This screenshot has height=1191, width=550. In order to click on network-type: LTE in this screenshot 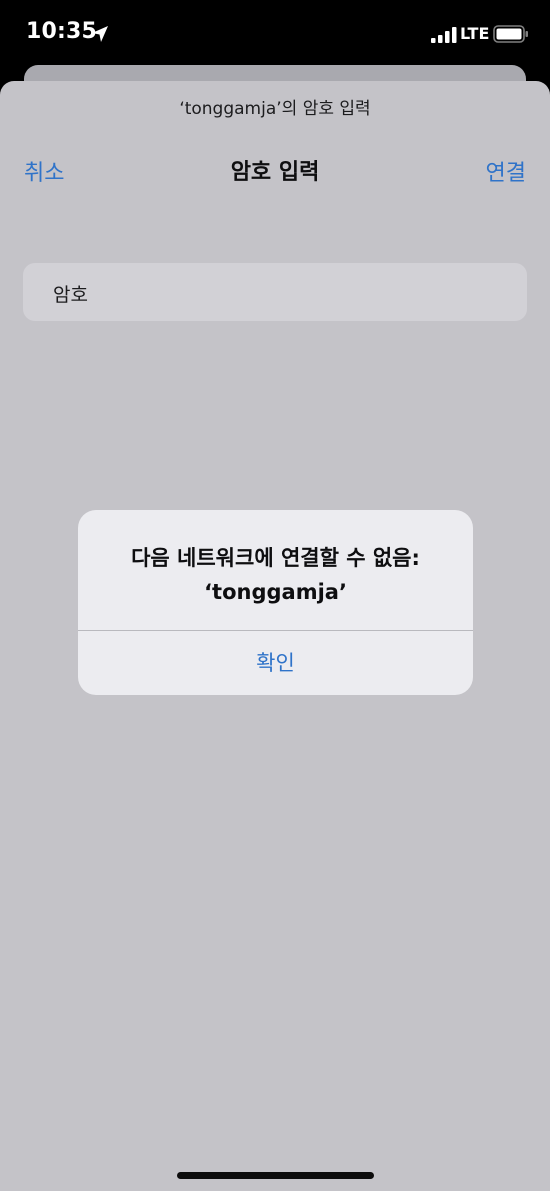, I will do `click(475, 33)`.